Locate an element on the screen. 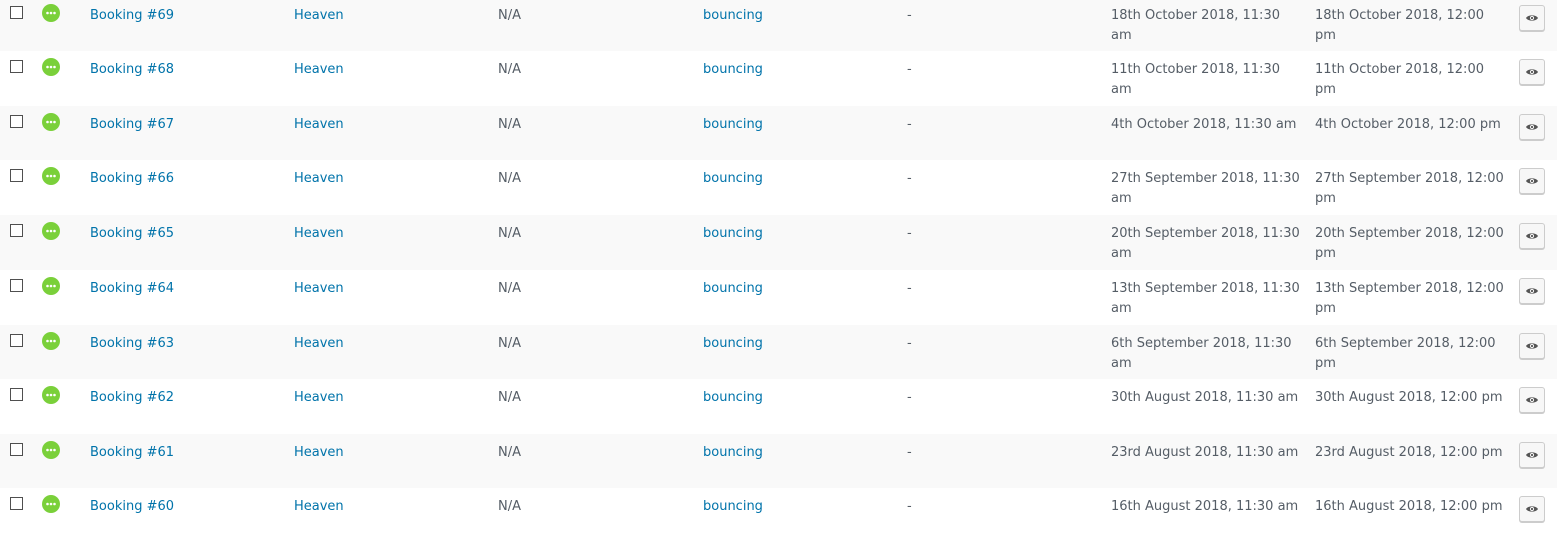 The image size is (1557, 537). start-date: 4th October 2018, 11:30 am is located at coordinates (1204, 124).